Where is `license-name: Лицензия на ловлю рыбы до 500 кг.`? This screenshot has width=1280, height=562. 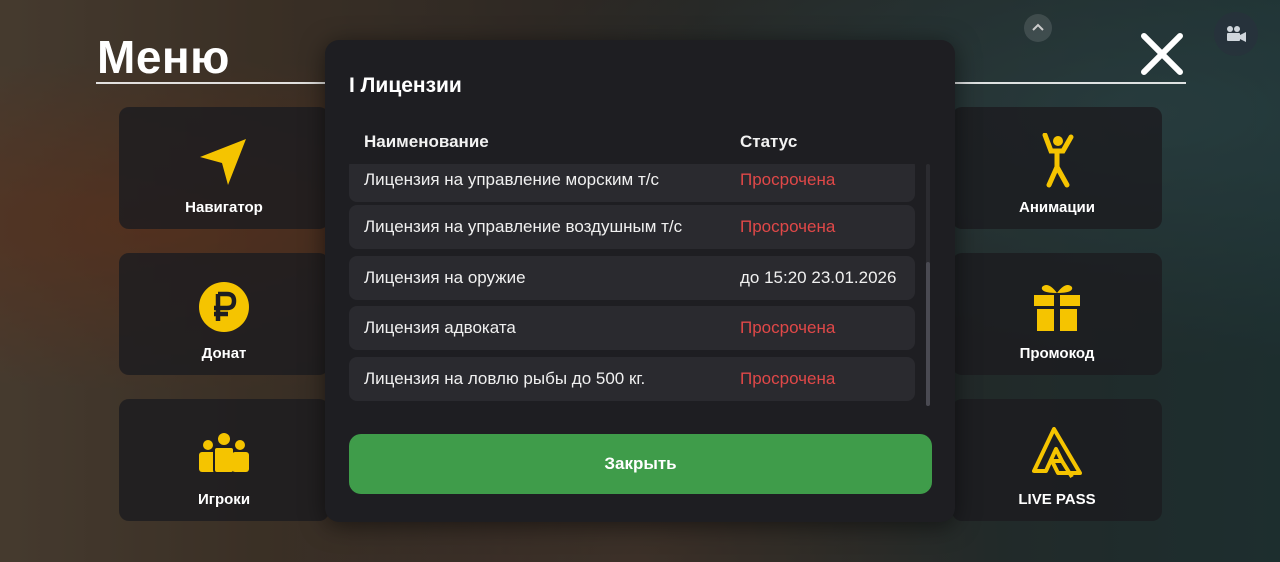
license-name: Лицензия на ловлю рыбы до 500 кг. is located at coordinates (505, 378).